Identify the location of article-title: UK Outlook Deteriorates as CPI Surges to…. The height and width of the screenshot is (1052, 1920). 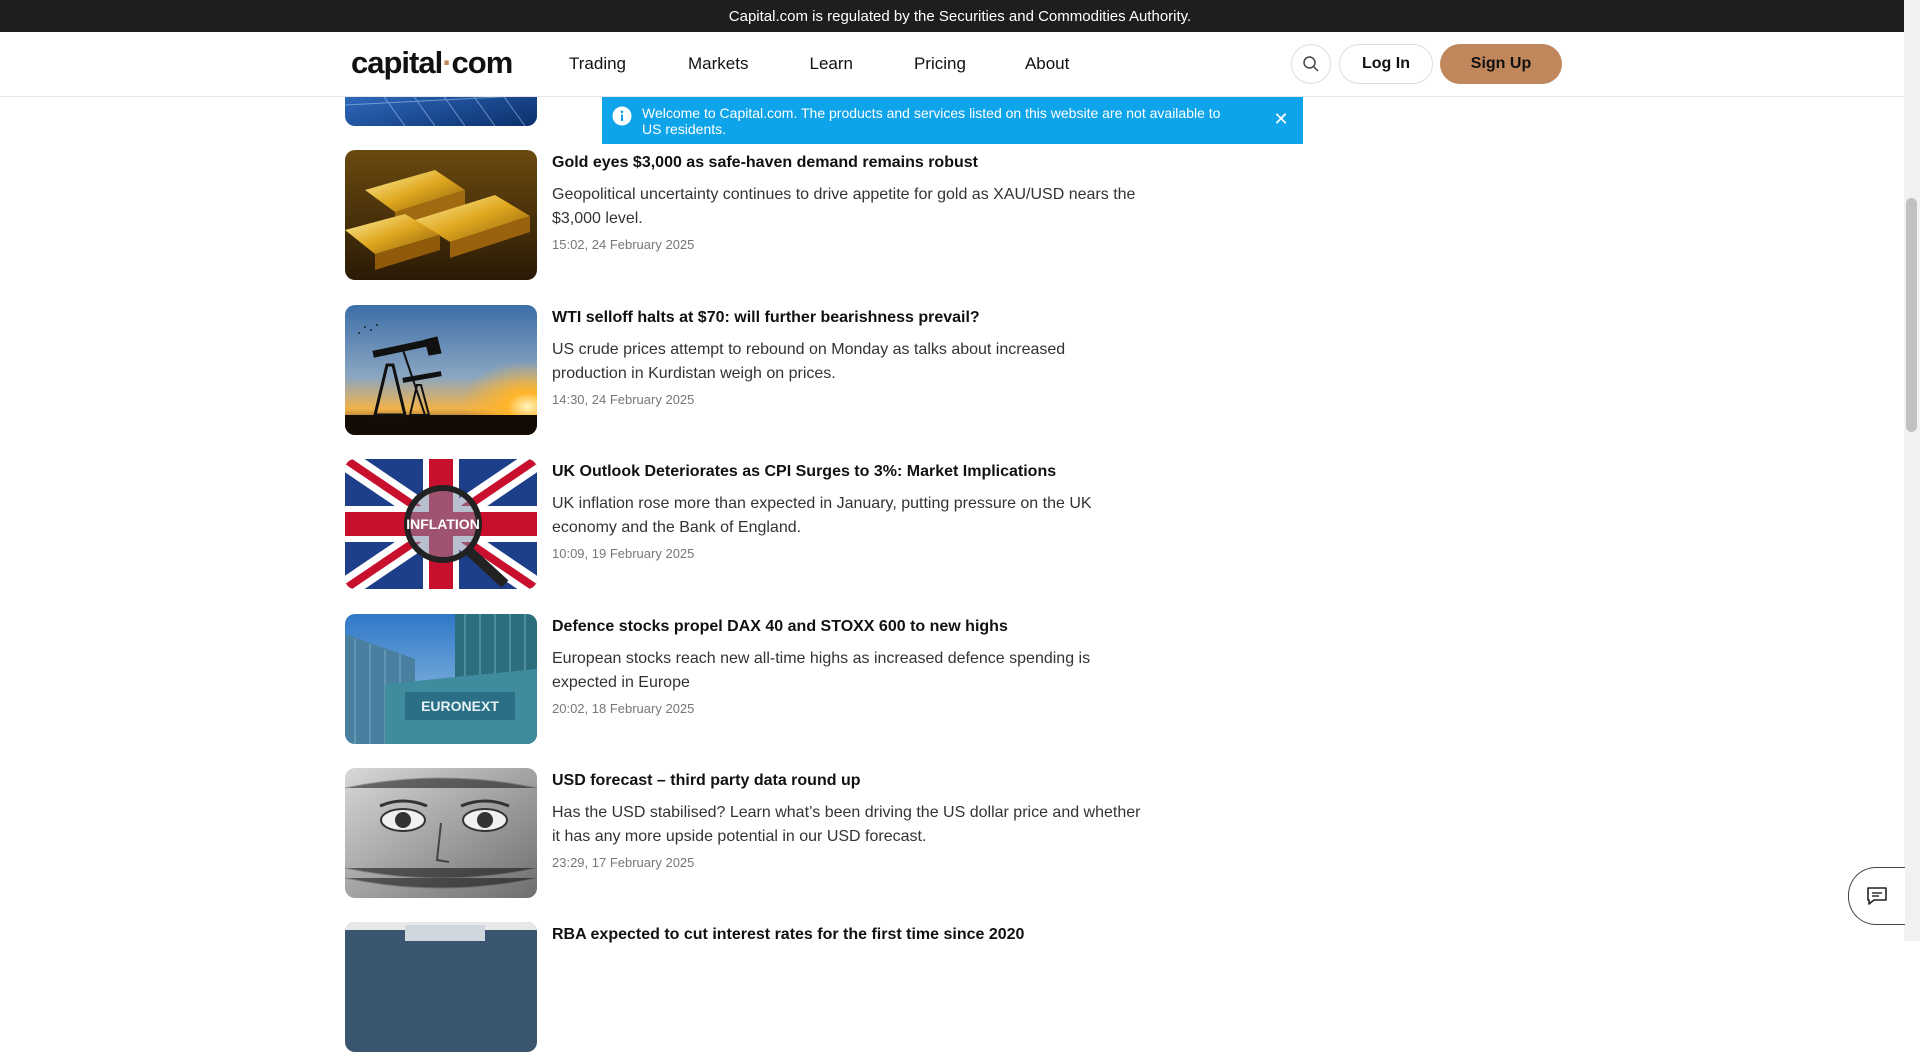
(804, 472).